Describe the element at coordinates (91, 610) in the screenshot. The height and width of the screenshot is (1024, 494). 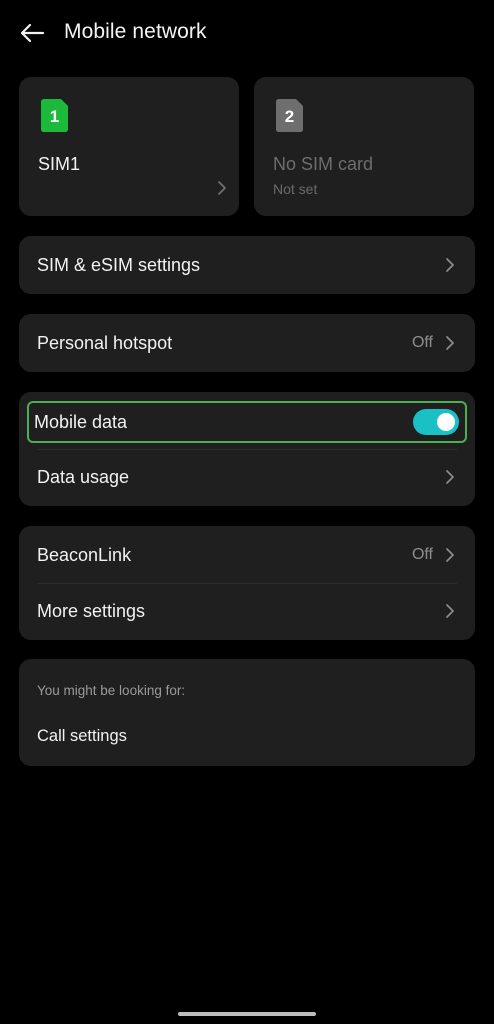
I see `more-settings-label: More settings` at that location.